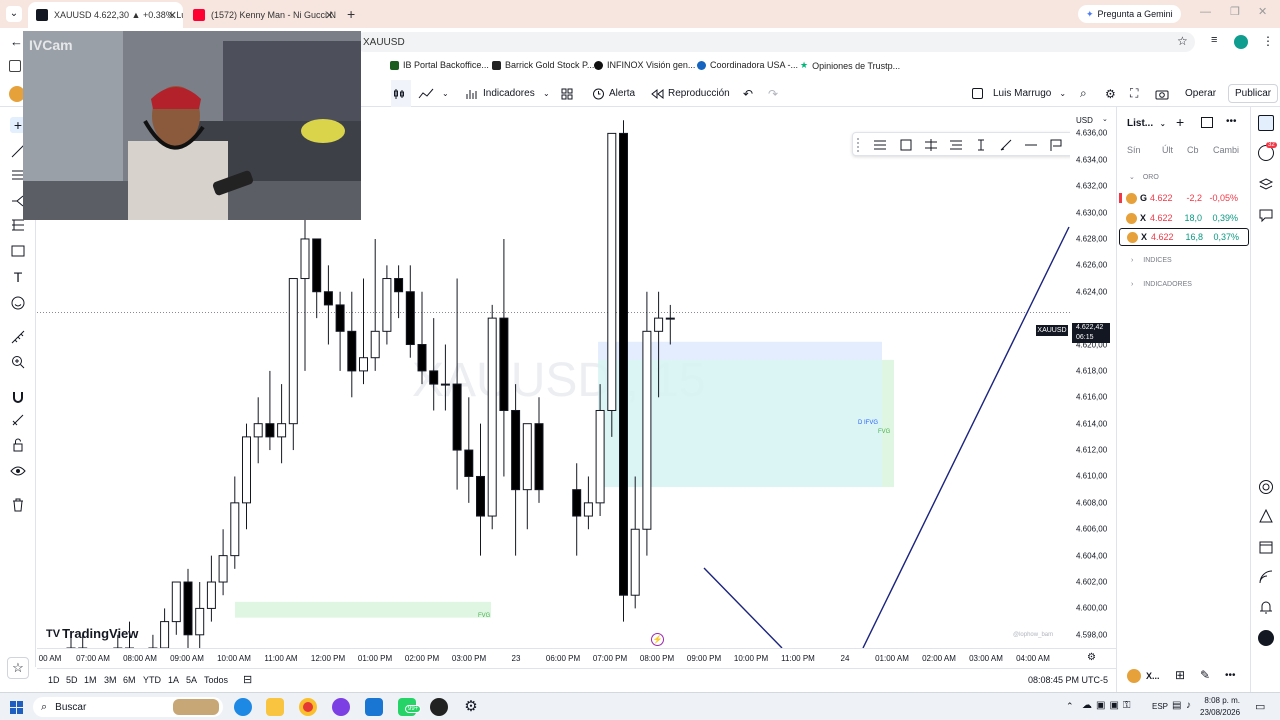  Describe the element at coordinates (1180, 122) in the screenshot. I see `add-symbol-icon: +` at that location.